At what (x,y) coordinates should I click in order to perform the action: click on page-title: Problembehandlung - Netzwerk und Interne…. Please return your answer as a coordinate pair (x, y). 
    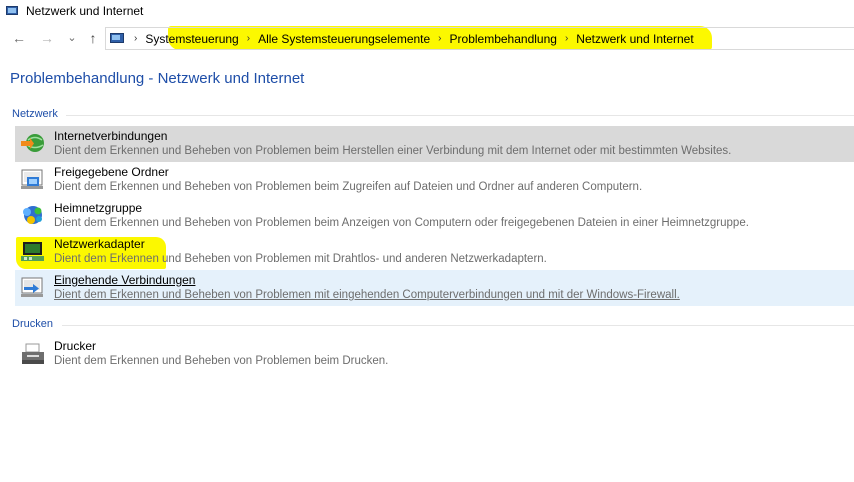
    Looking at the image, I should click on (157, 78).